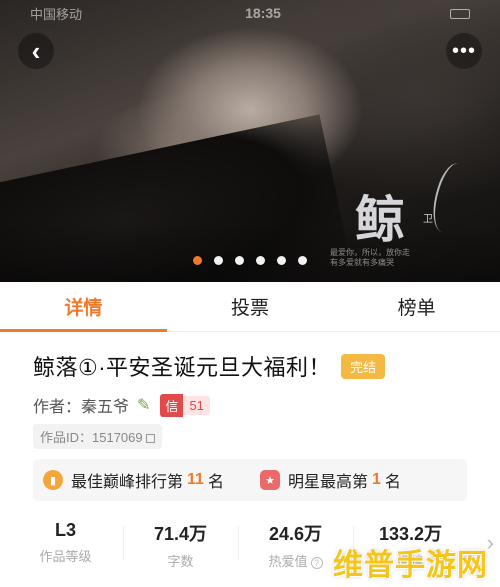 The image size is (500, 587). I want to click on stat-label: 字数, so click(180, 561).